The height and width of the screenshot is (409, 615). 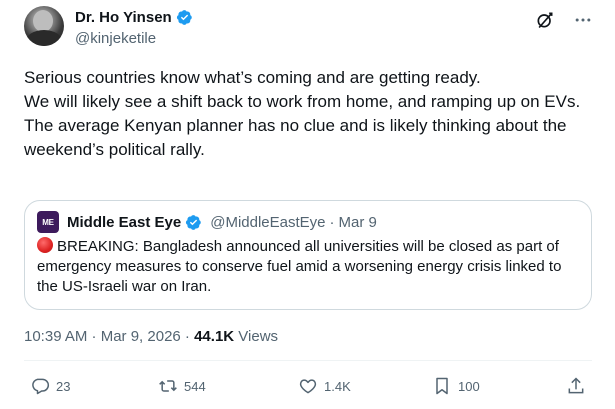 I want to click on share-icon, so click(x=576, y=386).